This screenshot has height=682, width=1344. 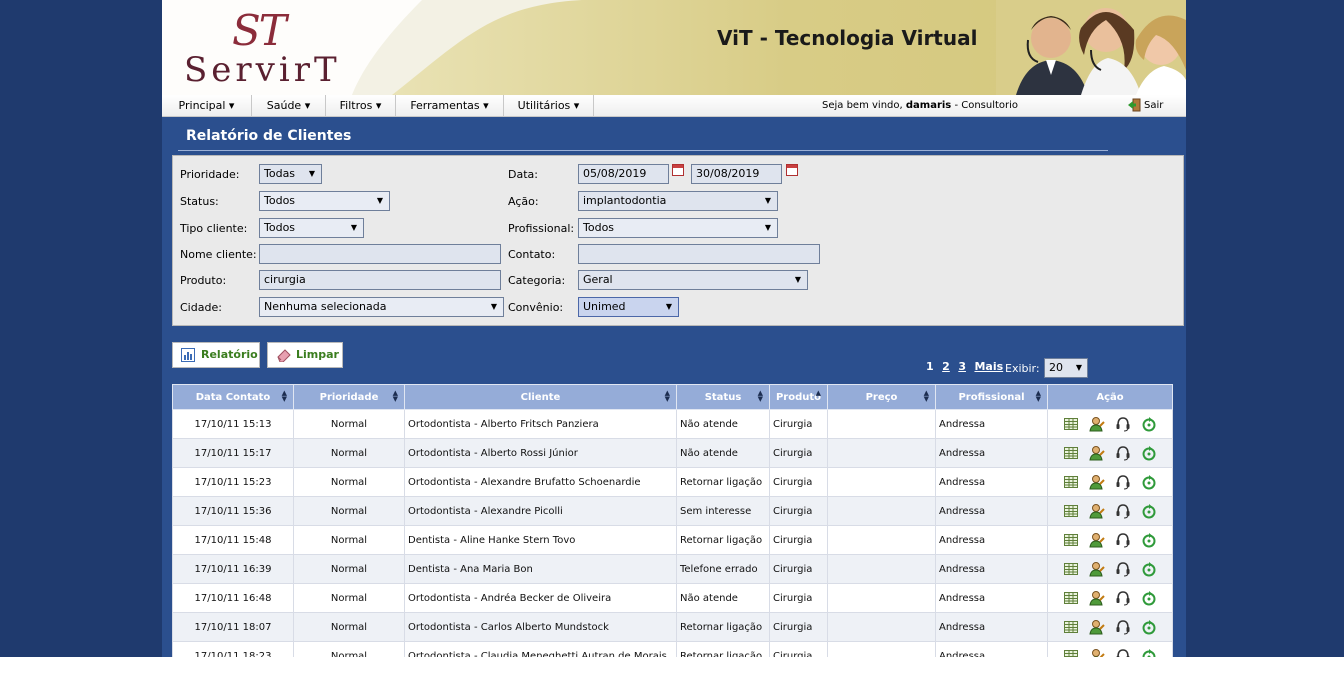 I want to click on acao-select: implantodontia, so click(x=678, y=201).